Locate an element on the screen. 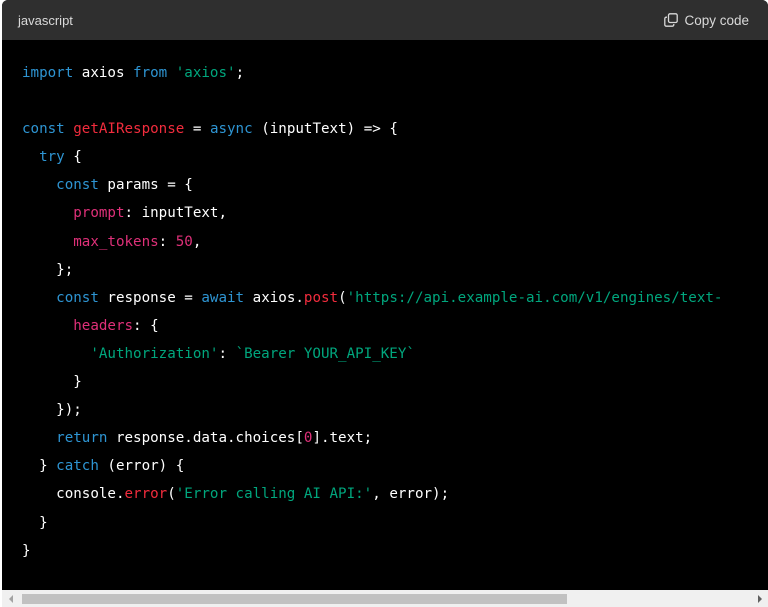  code-token: getAIResponse is located at coordinates (129, 129).